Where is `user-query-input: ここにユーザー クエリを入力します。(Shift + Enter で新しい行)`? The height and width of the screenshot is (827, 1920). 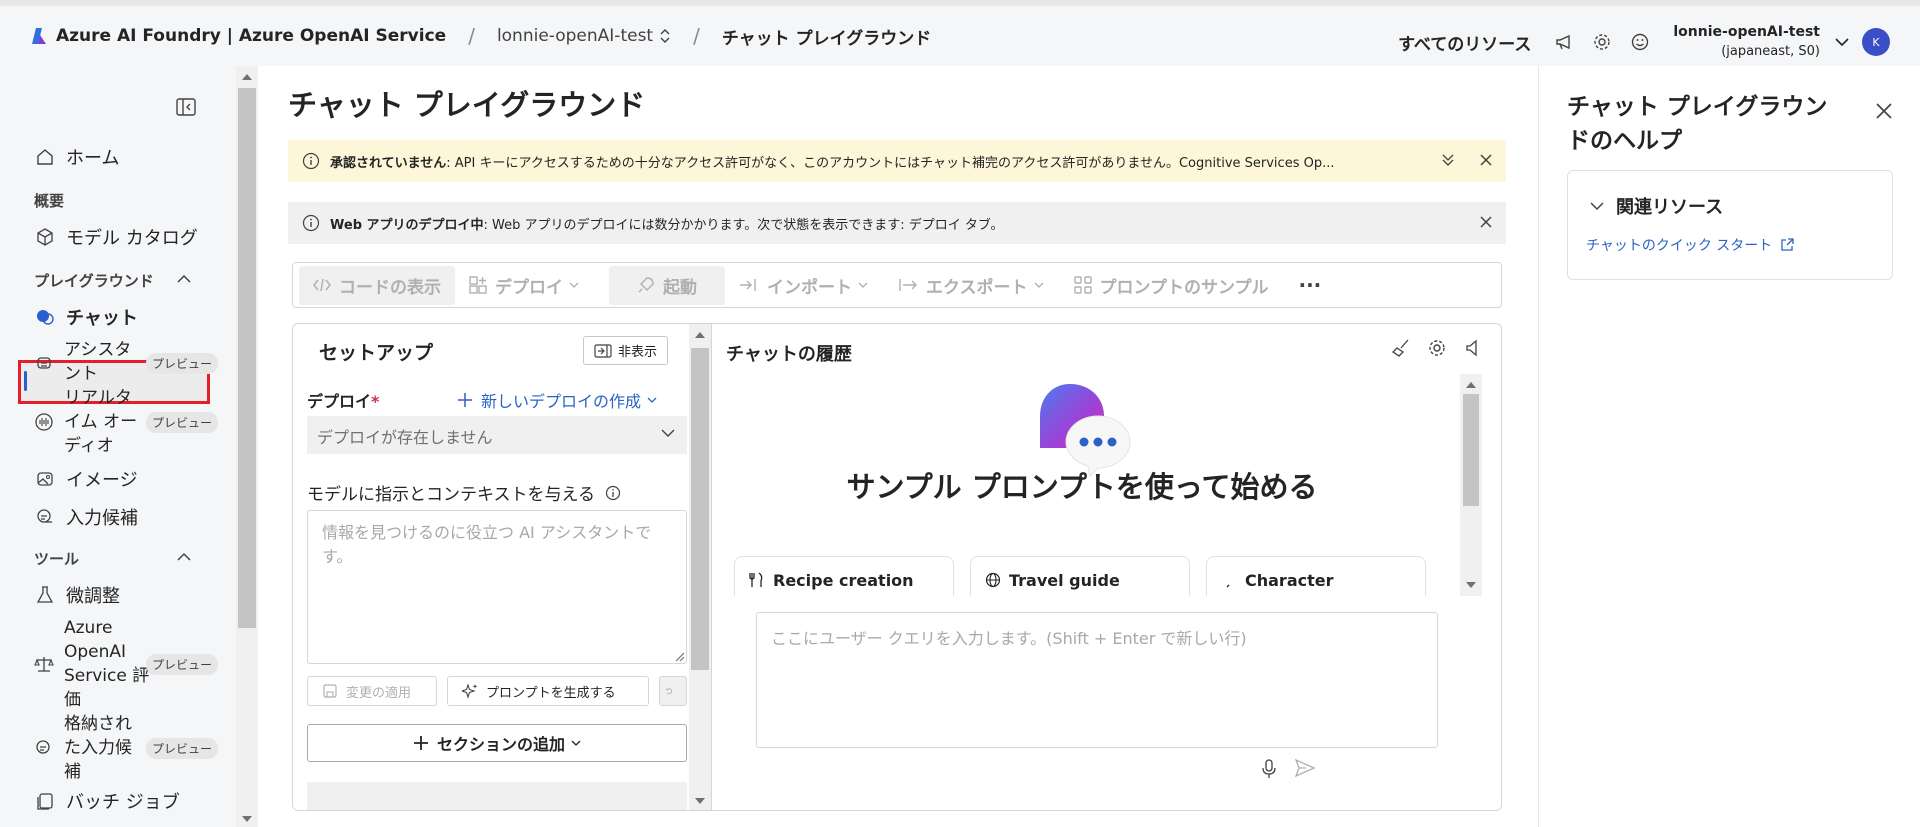 user-query-input: ここにユーザー クエリを入力します。(Shift + Enter で新しい行) is located at coordinates (1097, 680).